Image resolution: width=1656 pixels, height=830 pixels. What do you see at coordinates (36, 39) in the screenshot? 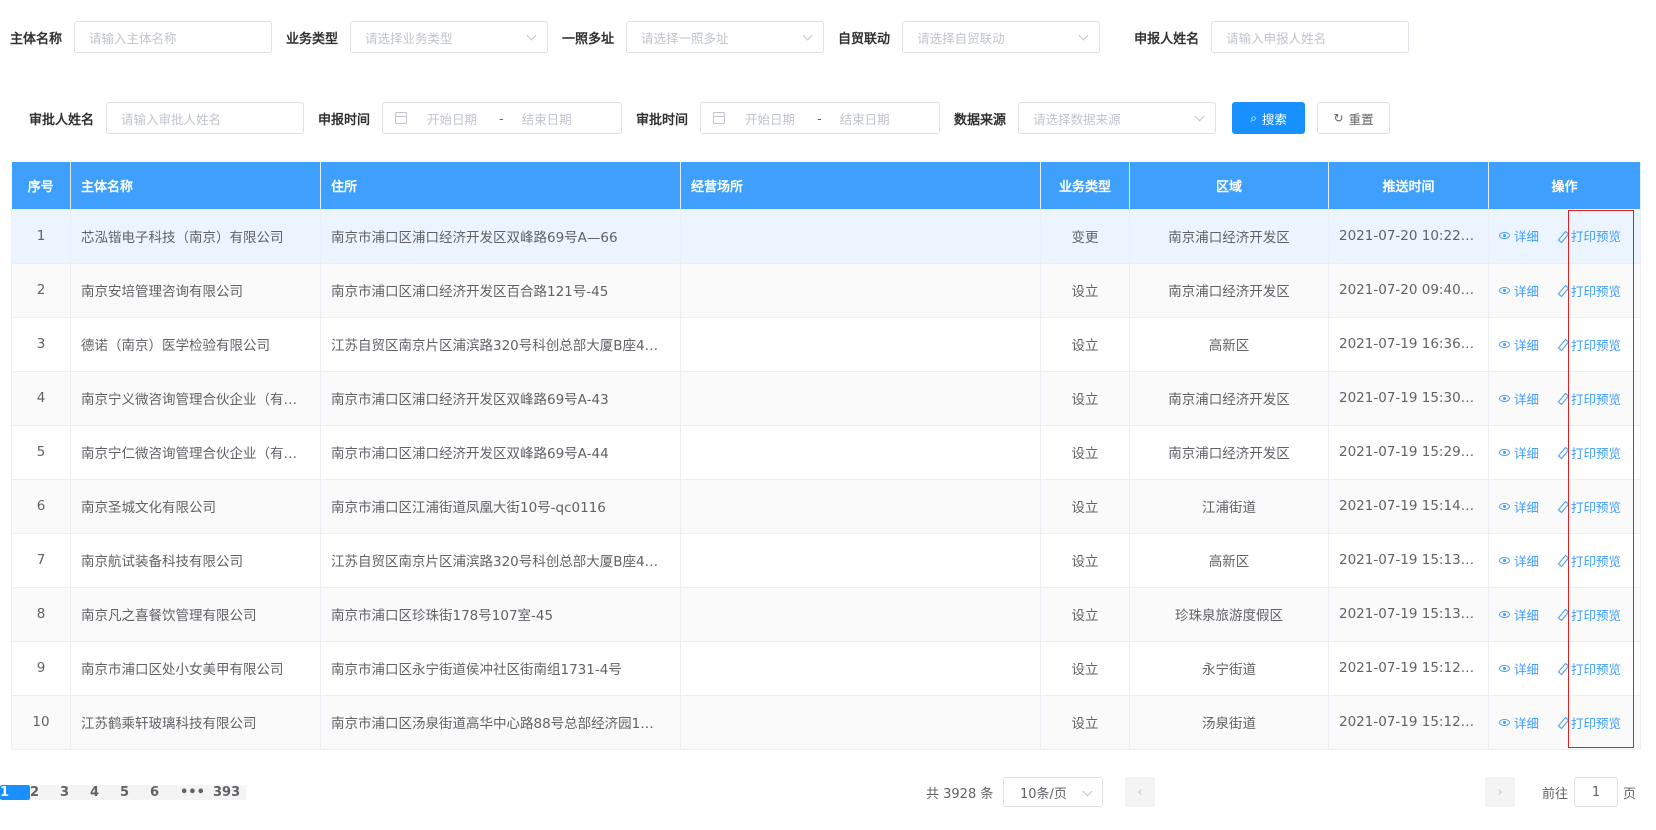
I see `subject-name-label: 主体名称` at bounding box center [36, 39].